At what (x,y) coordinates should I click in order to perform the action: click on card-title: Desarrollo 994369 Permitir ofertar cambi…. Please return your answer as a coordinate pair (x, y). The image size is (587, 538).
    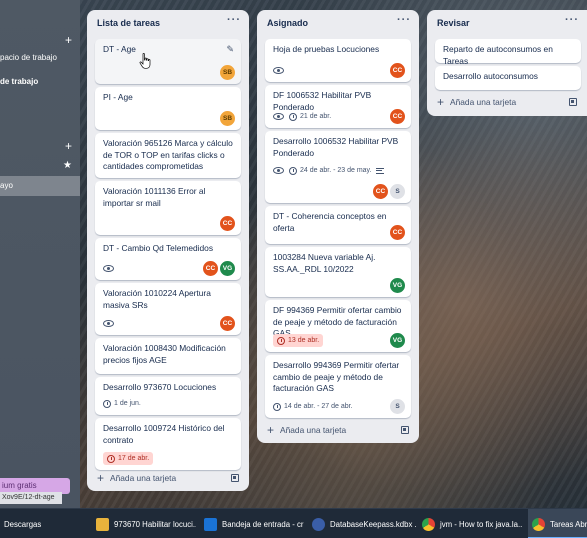
    Looking at the image, I should click on (336, 376).